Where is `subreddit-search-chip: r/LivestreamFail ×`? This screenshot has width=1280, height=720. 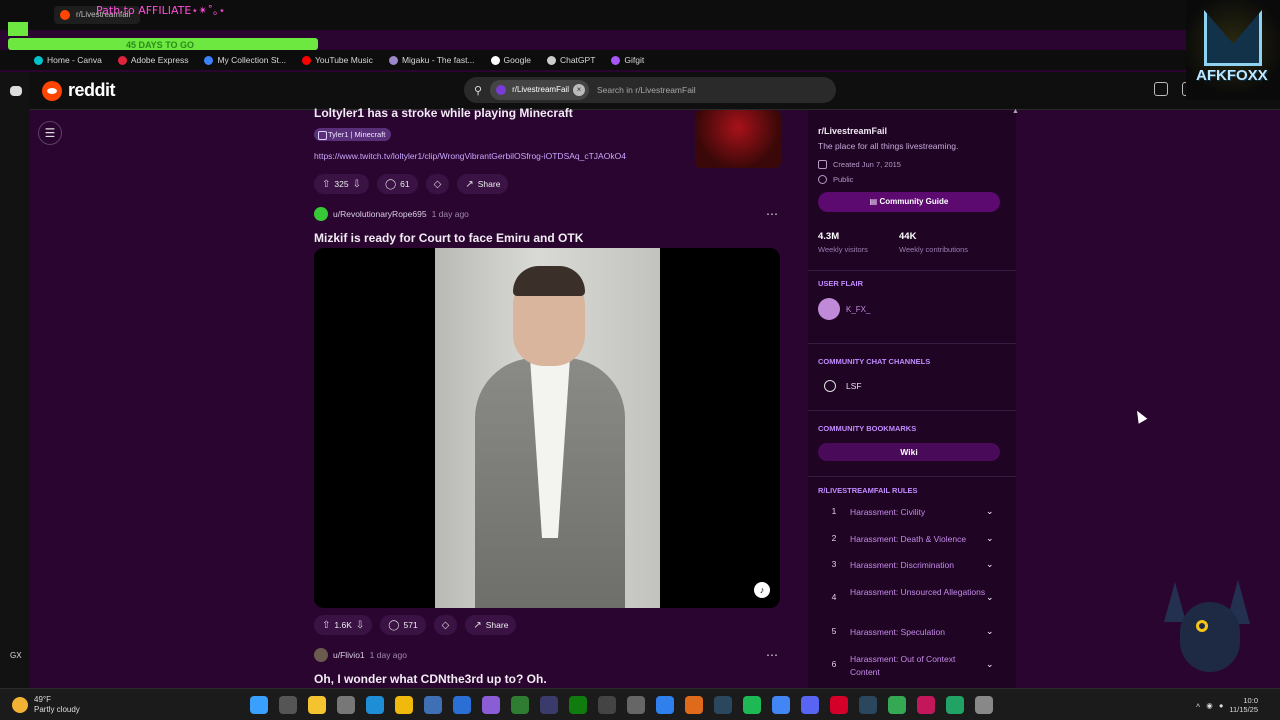 subreddit-search-chip: r/LivestreamFail × is located at coordinates (539, 90).